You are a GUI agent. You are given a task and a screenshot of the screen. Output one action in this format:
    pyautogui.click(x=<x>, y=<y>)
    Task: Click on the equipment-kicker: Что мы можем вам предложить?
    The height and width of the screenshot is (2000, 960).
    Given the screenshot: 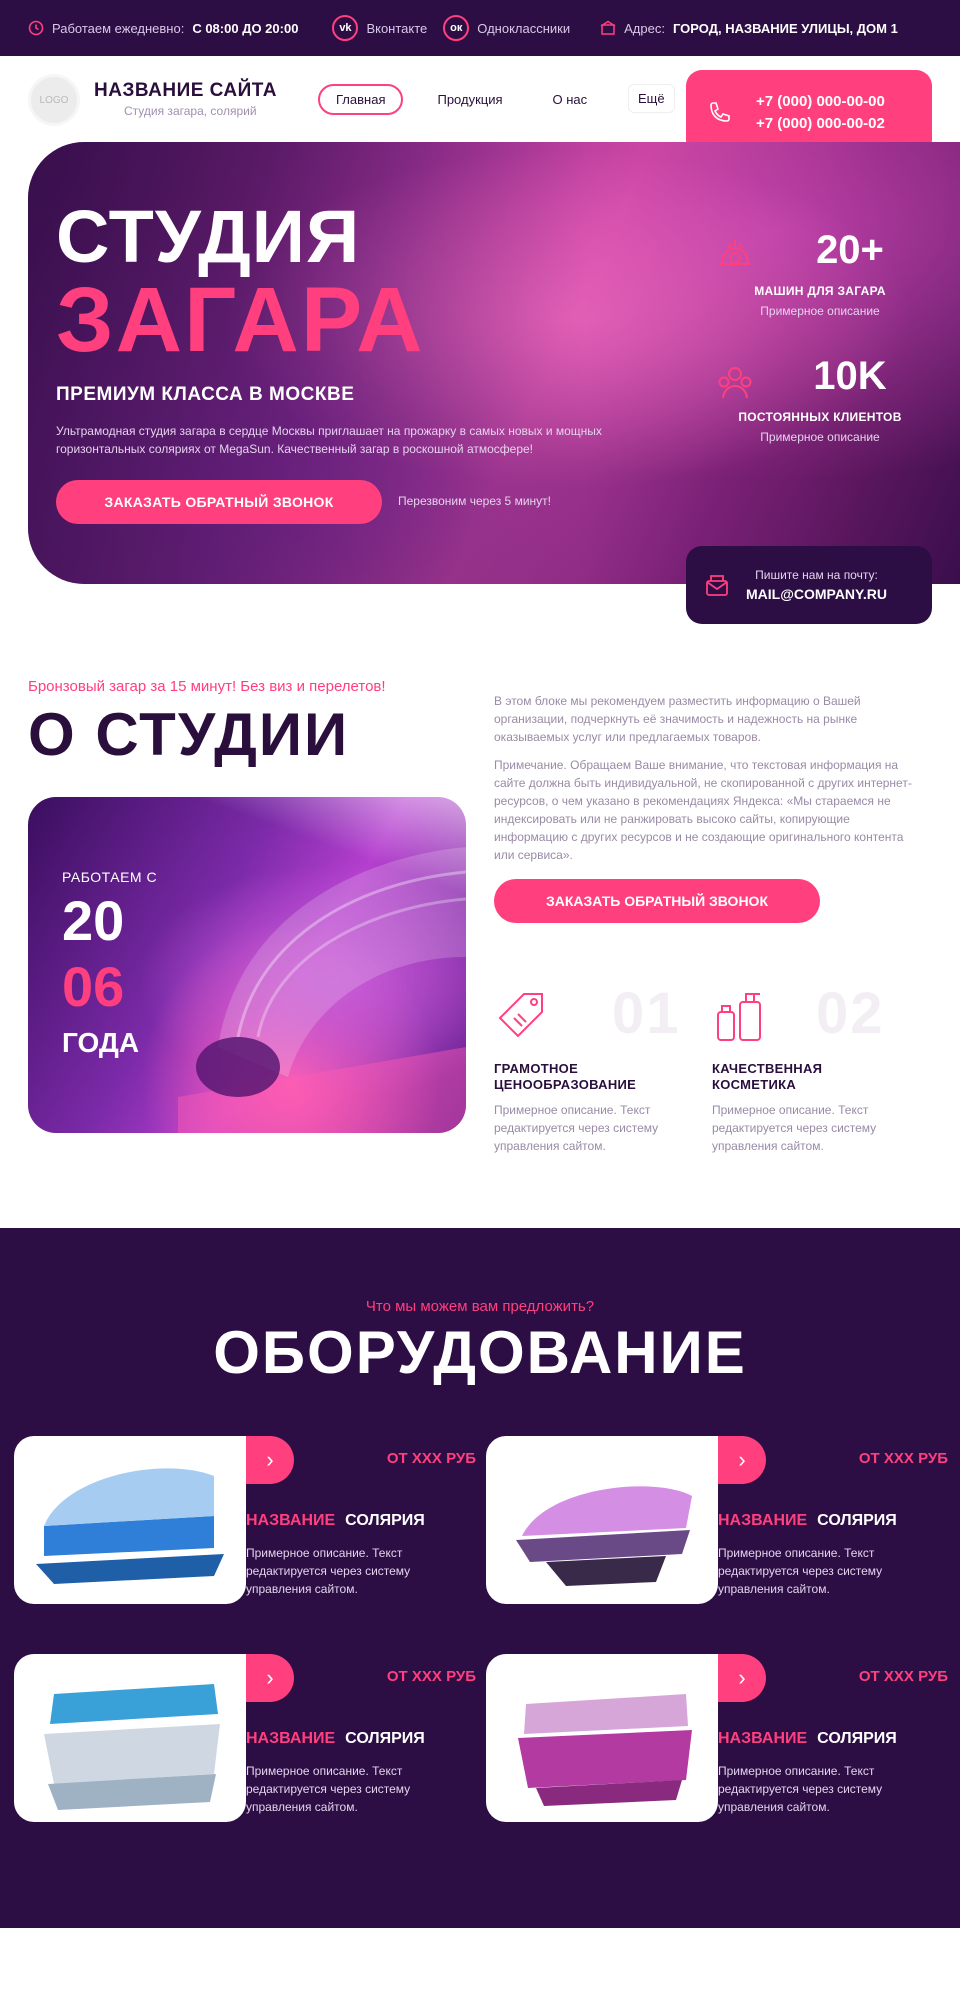 What is the action you would take?
    pyautogui.click(x=480, y=1306)
    